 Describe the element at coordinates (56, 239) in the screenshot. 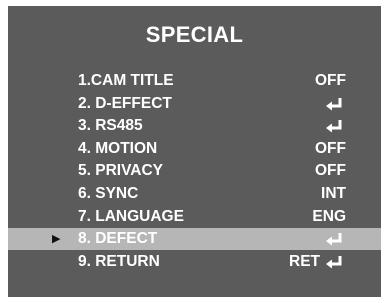

I see `selection-pointer-icon: ▶` at that location.